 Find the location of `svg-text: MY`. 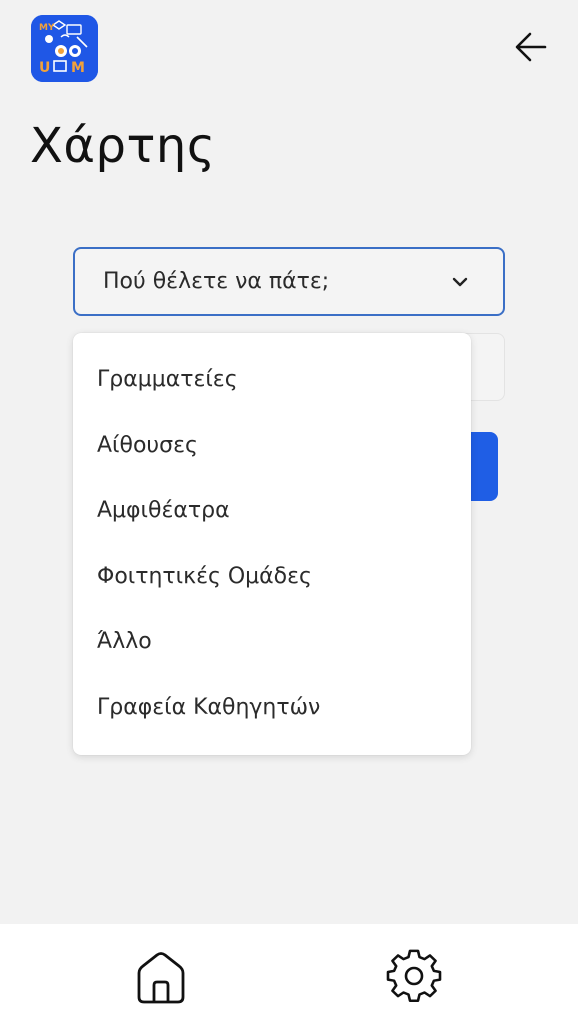

svg-text: MY is located at coordinates (47, 28).